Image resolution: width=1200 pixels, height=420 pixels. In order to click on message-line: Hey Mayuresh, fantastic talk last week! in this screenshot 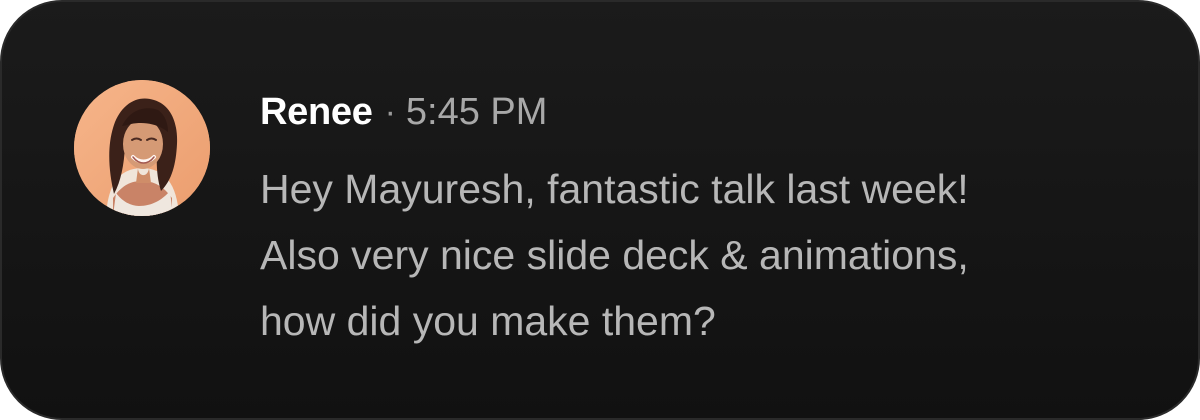, I will do `click(614, 189)`.